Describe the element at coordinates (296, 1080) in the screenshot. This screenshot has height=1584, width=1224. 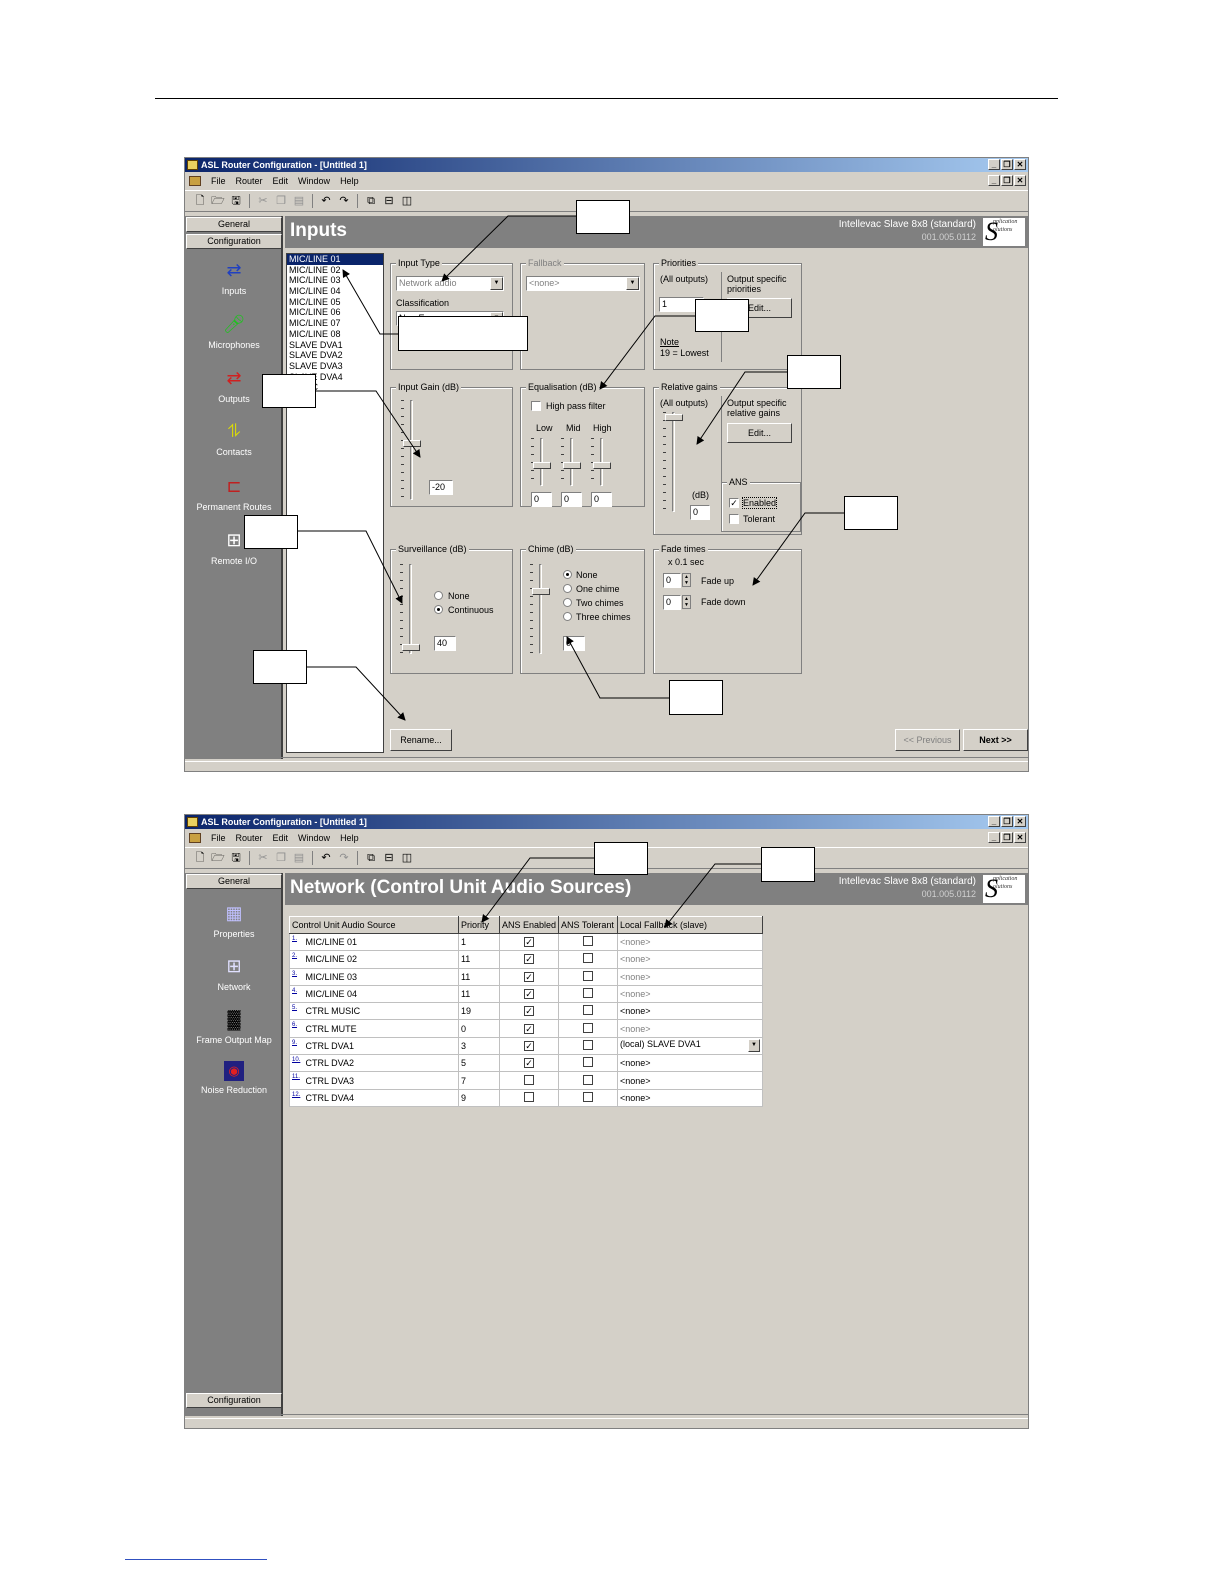
I see `row-index-link: 11.` at that location.